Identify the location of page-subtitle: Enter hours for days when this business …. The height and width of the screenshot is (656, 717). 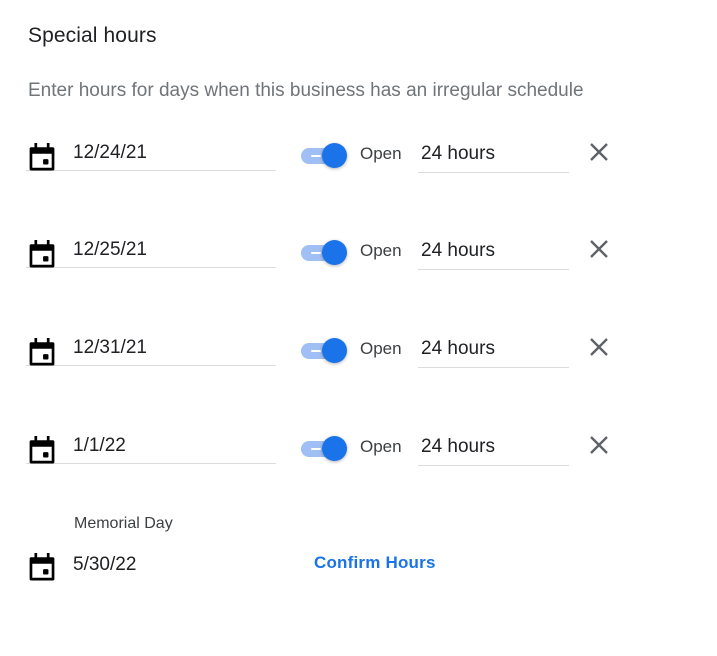
(306, 90).